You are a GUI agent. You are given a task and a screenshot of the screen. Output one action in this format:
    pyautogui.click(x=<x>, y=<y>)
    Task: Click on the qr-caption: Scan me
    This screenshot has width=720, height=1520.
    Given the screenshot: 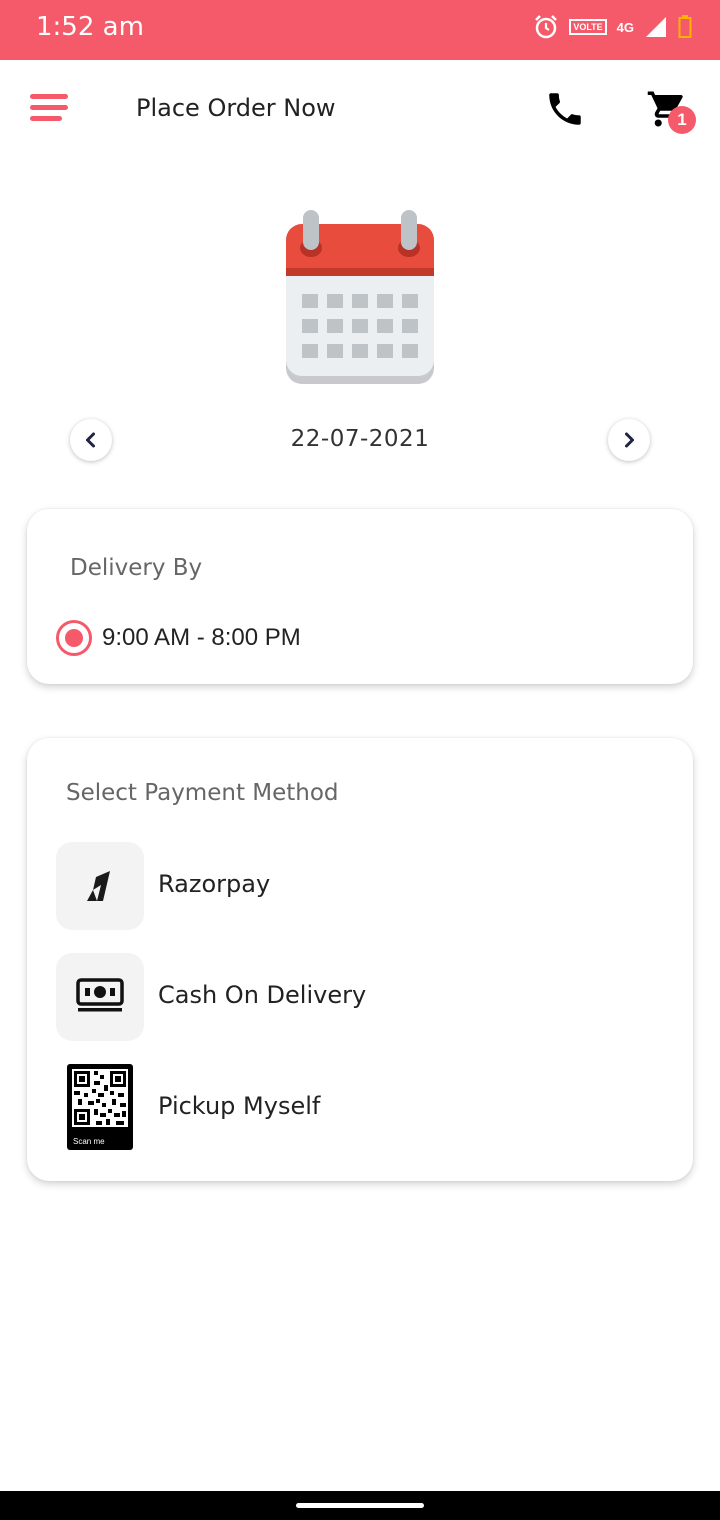 What is the action you would take?
    pyautogui.click(x=89, y=1141)
    